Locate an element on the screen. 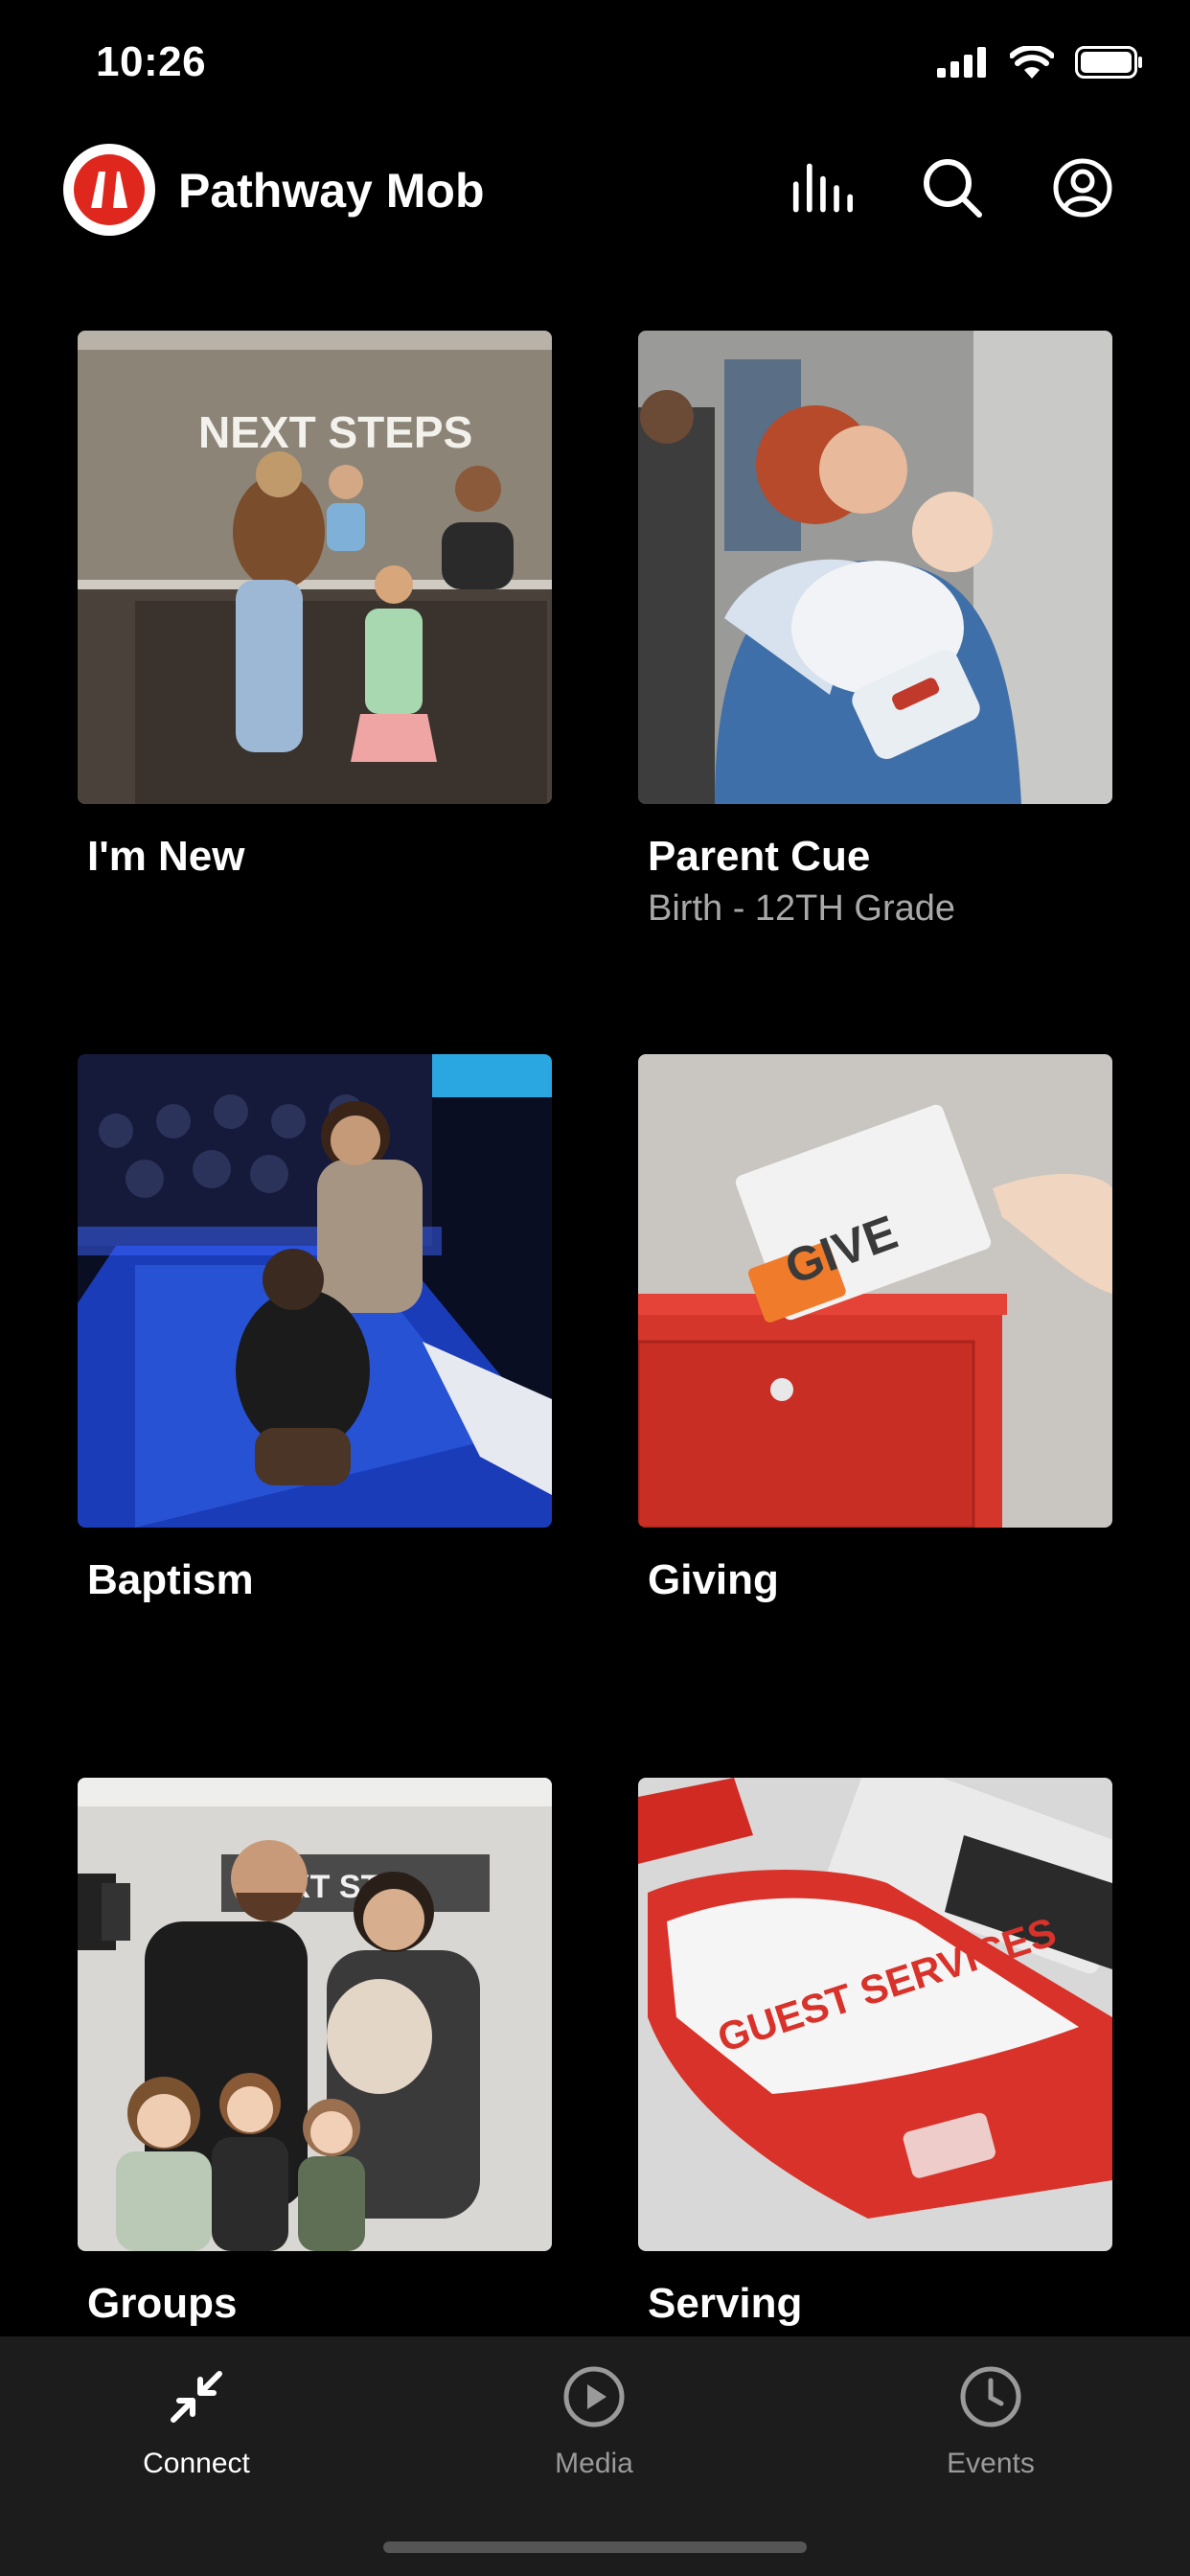 This screenshot has width=1190, height=2576. play-icon is located at coordinates (594, 2396).